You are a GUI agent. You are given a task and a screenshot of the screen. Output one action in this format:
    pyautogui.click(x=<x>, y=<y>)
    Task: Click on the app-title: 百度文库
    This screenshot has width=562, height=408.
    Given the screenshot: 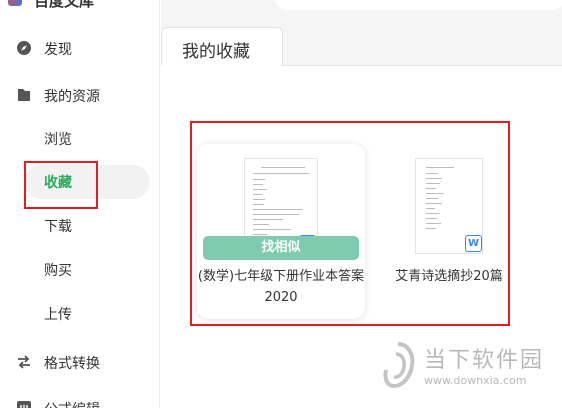 What is the action you would take?
    pyautogui.click(x=64, y=5)
    